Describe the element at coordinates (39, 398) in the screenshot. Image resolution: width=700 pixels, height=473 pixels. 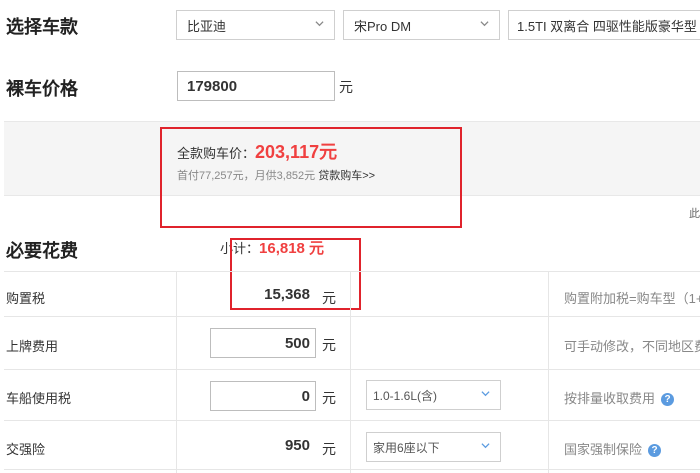
I see `row-label-vehicle-tax: 车船使用税` at that location.